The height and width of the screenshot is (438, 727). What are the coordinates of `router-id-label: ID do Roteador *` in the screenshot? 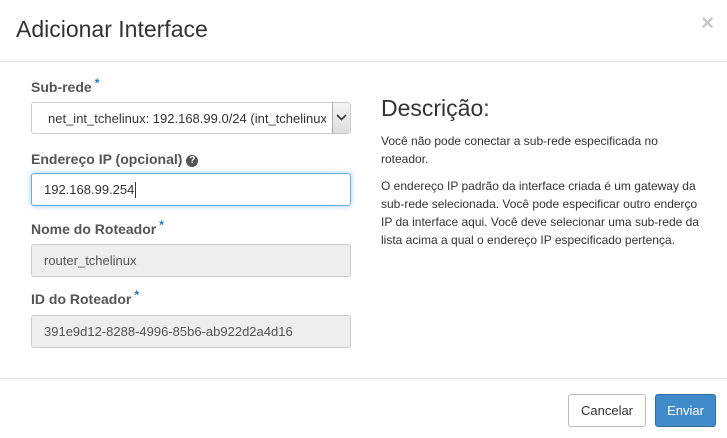 It's located at (85, 297).